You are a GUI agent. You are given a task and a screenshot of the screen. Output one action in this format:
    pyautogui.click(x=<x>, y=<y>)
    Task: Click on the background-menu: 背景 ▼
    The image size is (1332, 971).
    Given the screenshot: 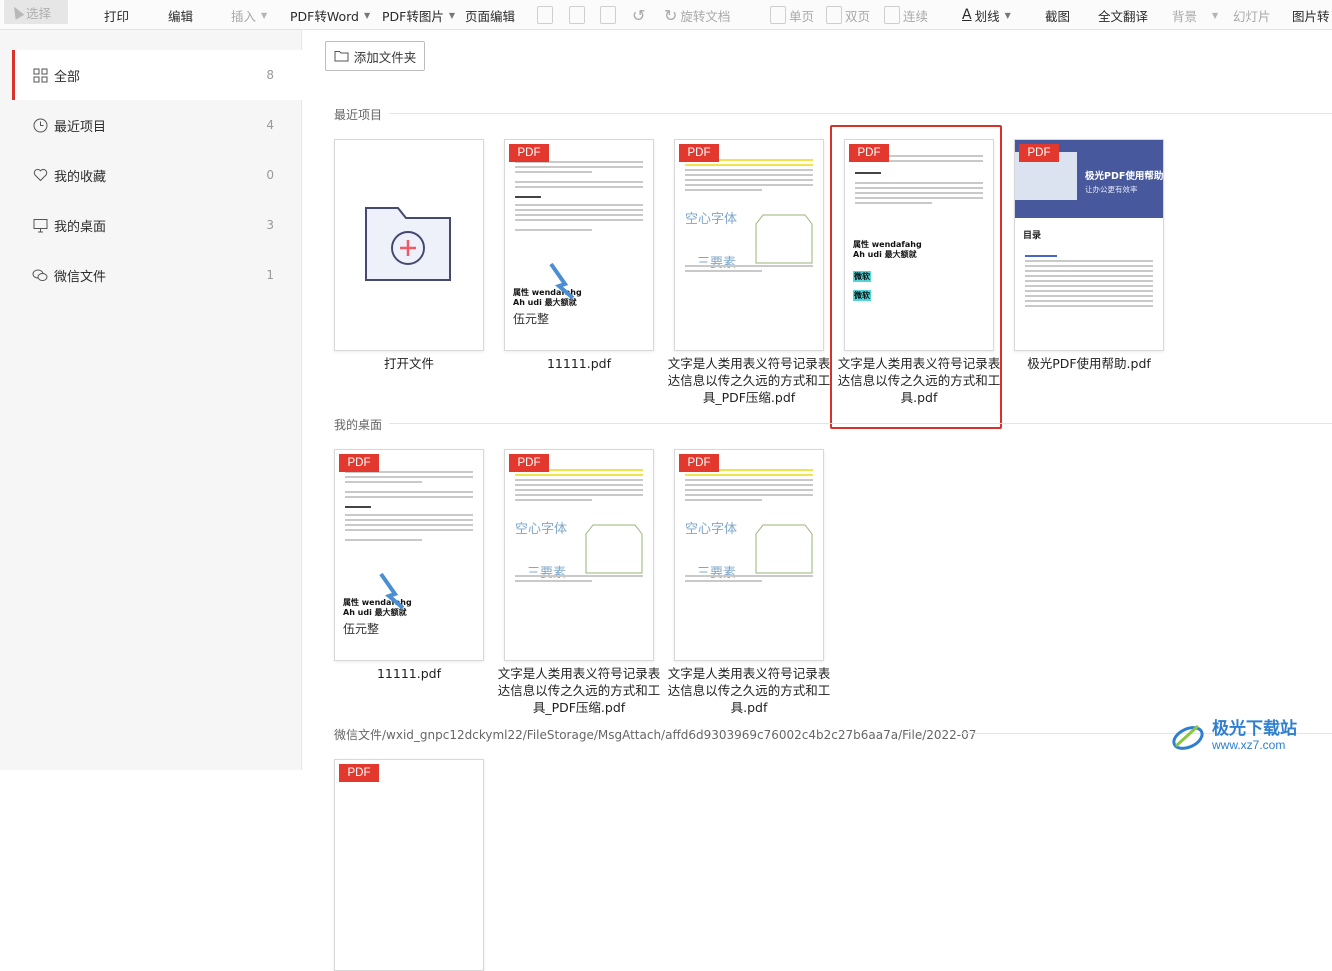 What is the action you would take?
    pyautogui.click(x=1195, y=14)
    